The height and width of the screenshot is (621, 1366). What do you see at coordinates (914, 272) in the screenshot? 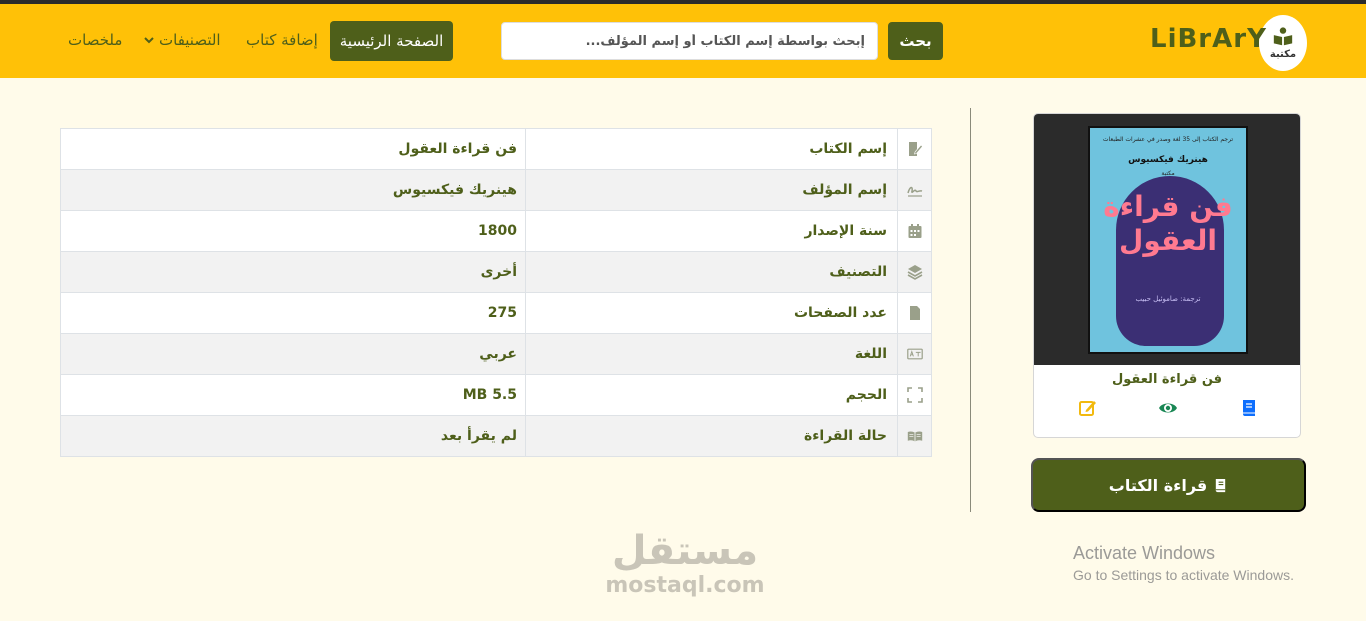
I see `layers-icon` at bounding box center [914, 272].